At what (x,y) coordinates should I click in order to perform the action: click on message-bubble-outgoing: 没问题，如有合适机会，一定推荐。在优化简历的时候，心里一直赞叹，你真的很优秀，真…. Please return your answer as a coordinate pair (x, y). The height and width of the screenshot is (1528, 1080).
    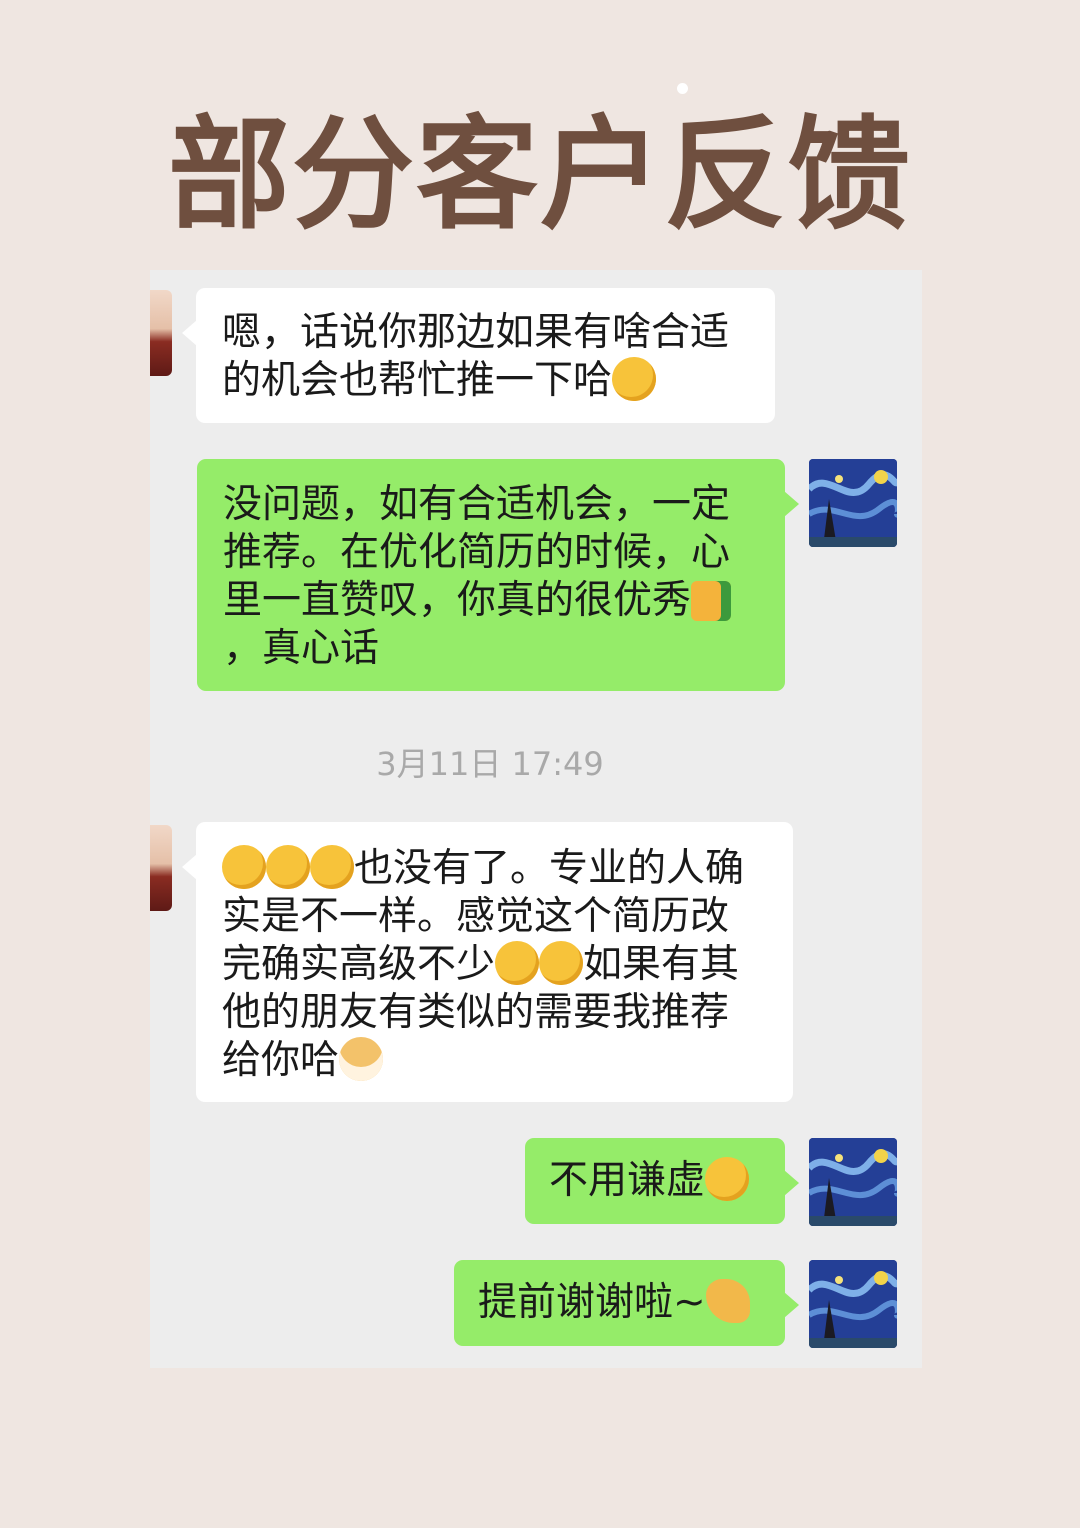
    Looking at the image, I should click on (498, 575).